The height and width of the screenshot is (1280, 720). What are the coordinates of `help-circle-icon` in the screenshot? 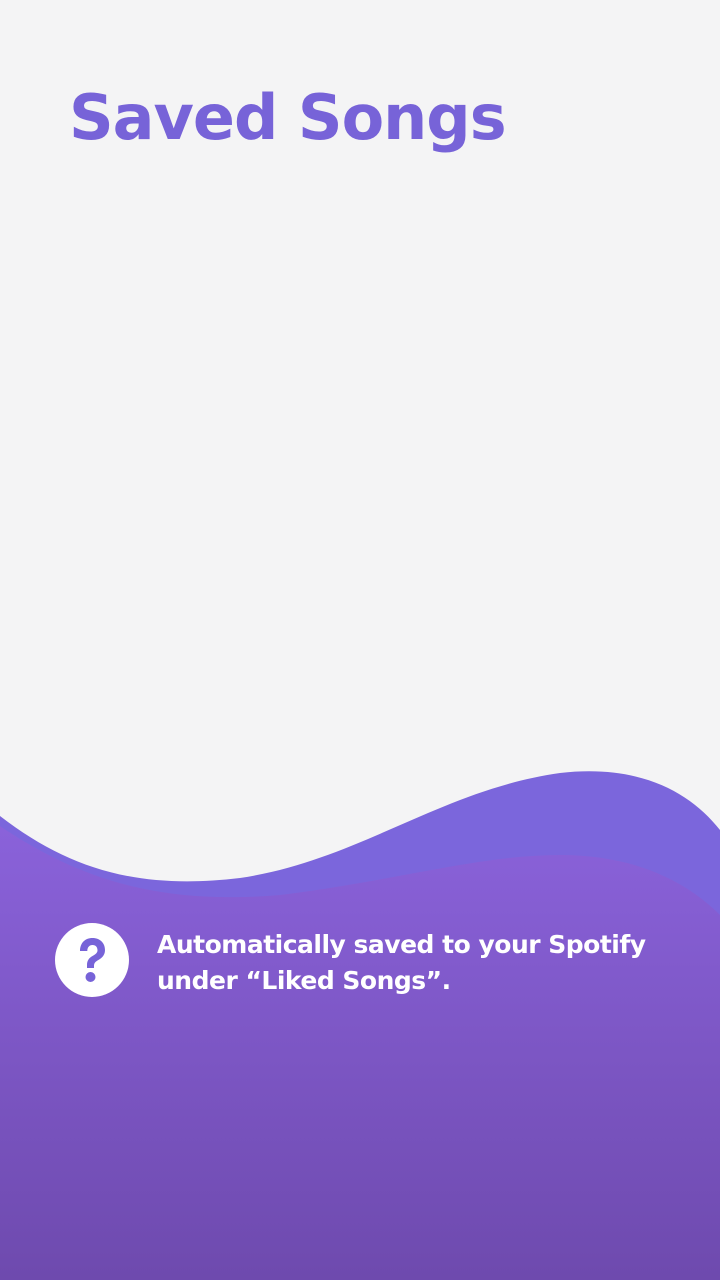 It's located at (92, 960).